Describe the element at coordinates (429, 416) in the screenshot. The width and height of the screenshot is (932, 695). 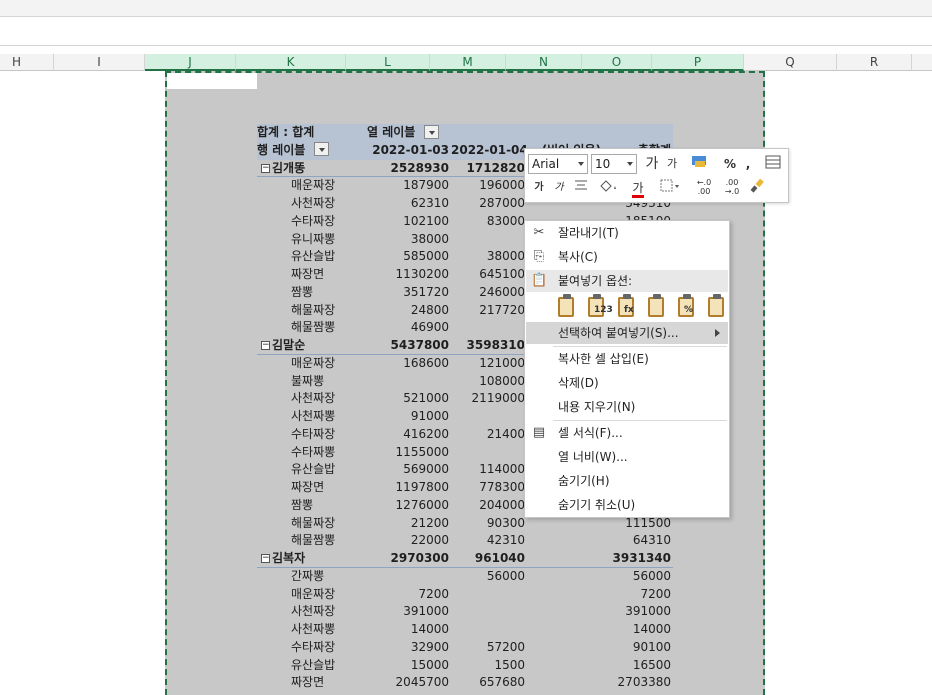
I see `pivot-cell-l: 91000` at that location.